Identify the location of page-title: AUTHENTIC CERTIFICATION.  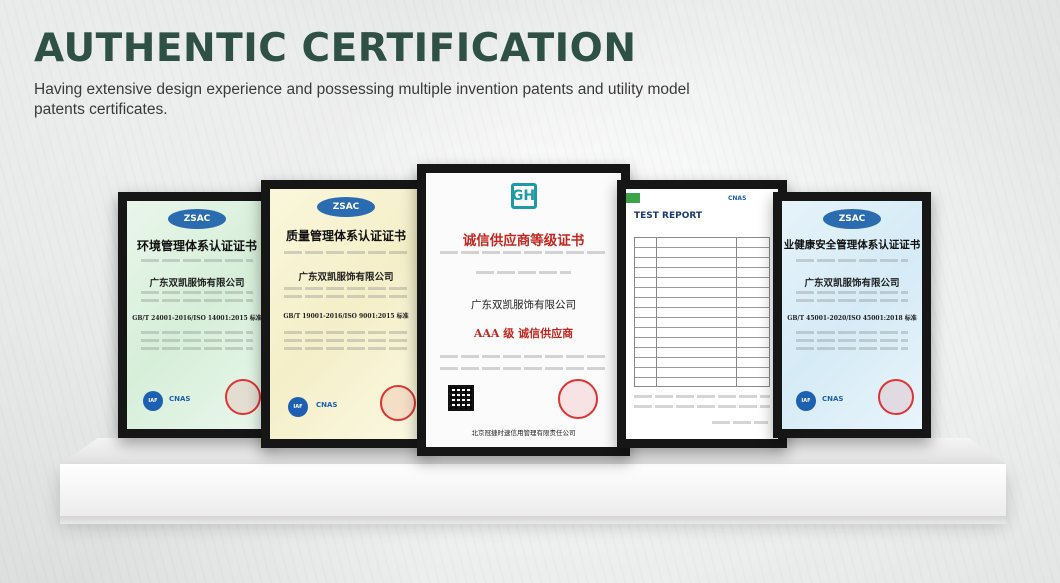
(335, 48).